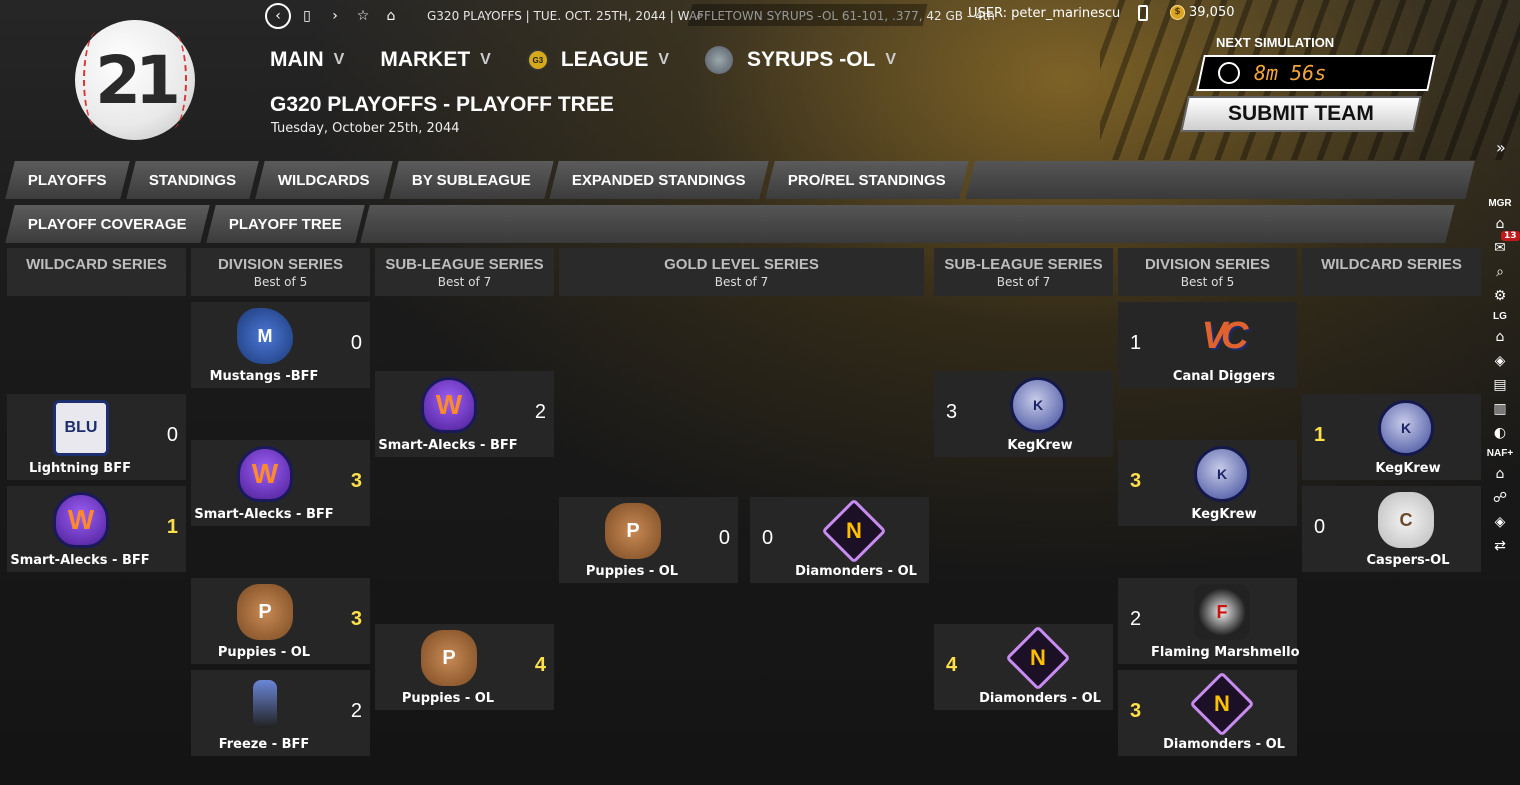 The image size is (1520, 785). I want to click on device-icon, so click(1143, 13).